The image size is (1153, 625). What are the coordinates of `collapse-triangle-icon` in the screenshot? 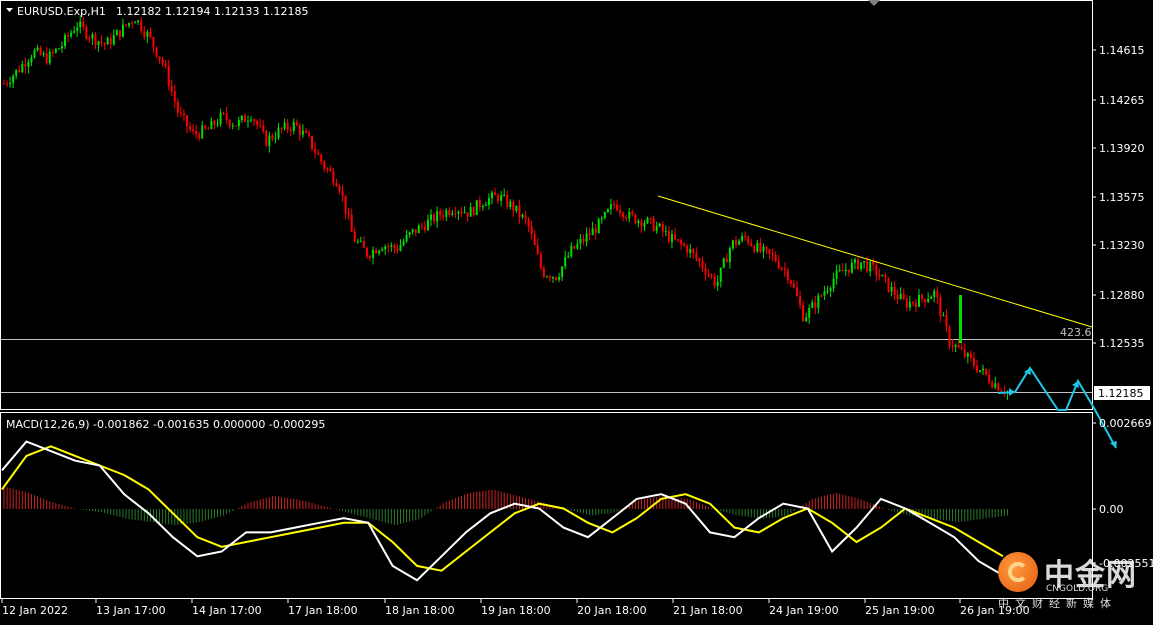 It's located at (9, 10).